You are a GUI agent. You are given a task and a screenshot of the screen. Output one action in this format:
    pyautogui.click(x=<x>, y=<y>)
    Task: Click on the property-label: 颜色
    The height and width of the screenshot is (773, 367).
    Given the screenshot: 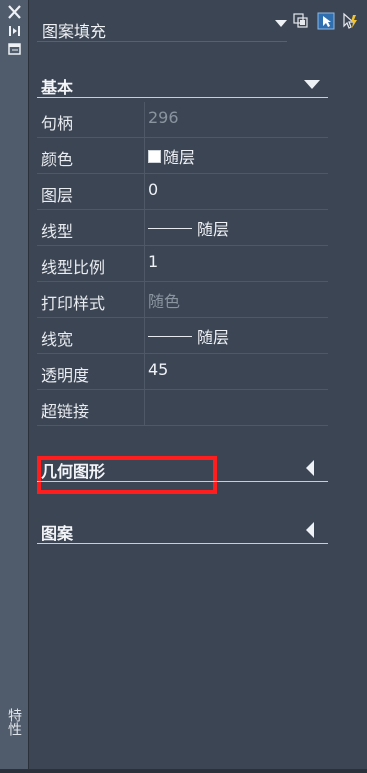 What is the action you would take?
    pyautogui.click(x=57, y=159)
    